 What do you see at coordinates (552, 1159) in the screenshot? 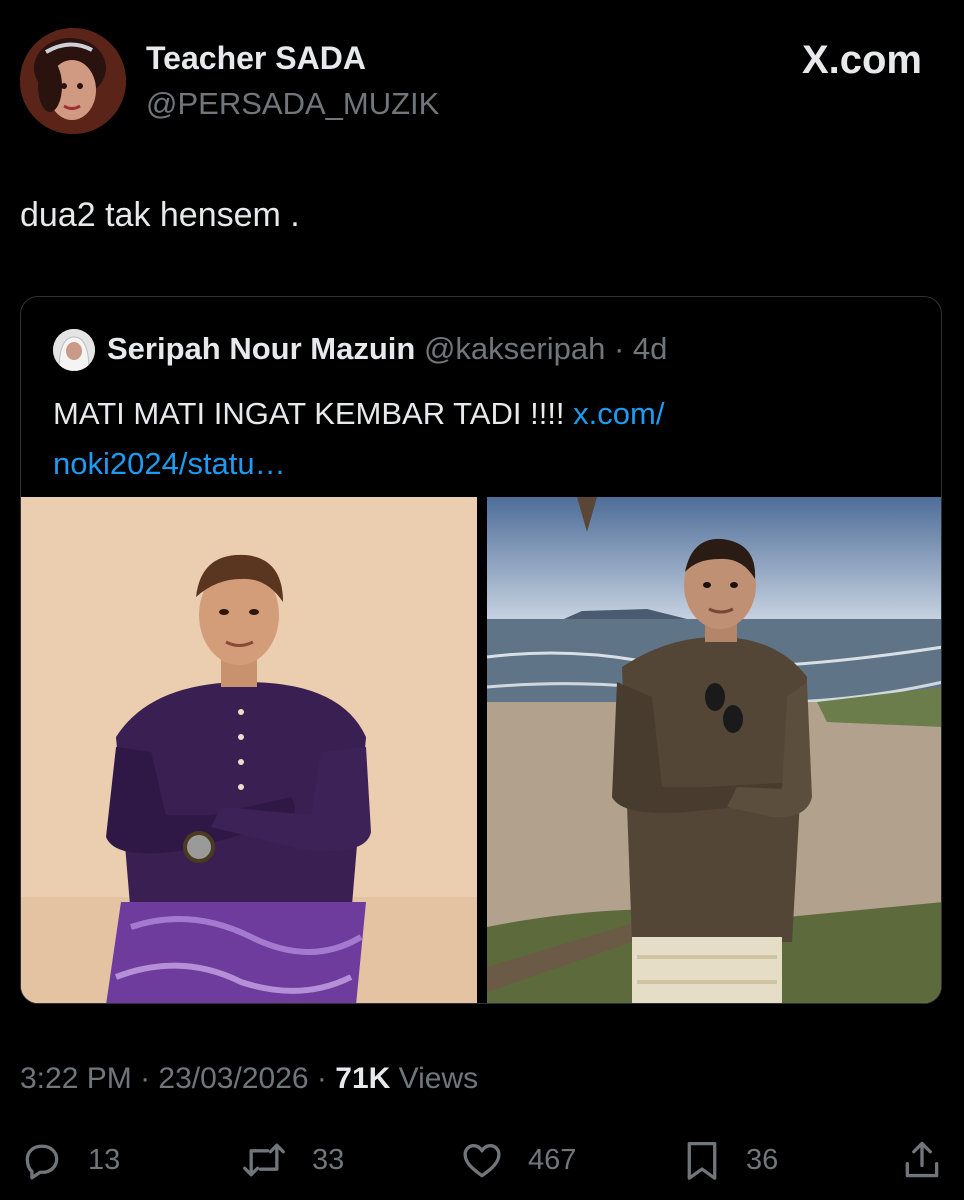
I see `like-count: 467` at bounding box center [552, 1159].